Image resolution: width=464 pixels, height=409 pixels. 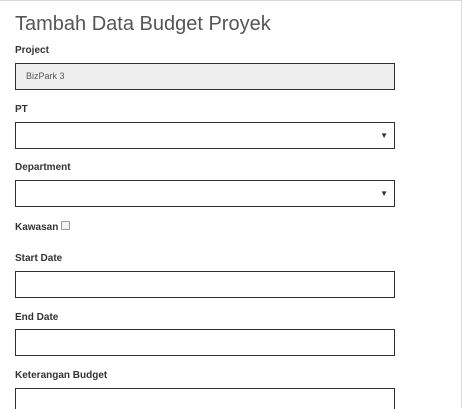 What do you see at coordinates (66, 225) in the screenshot?
I see `kawasan-checkbox` at bounding box center [66, 225].